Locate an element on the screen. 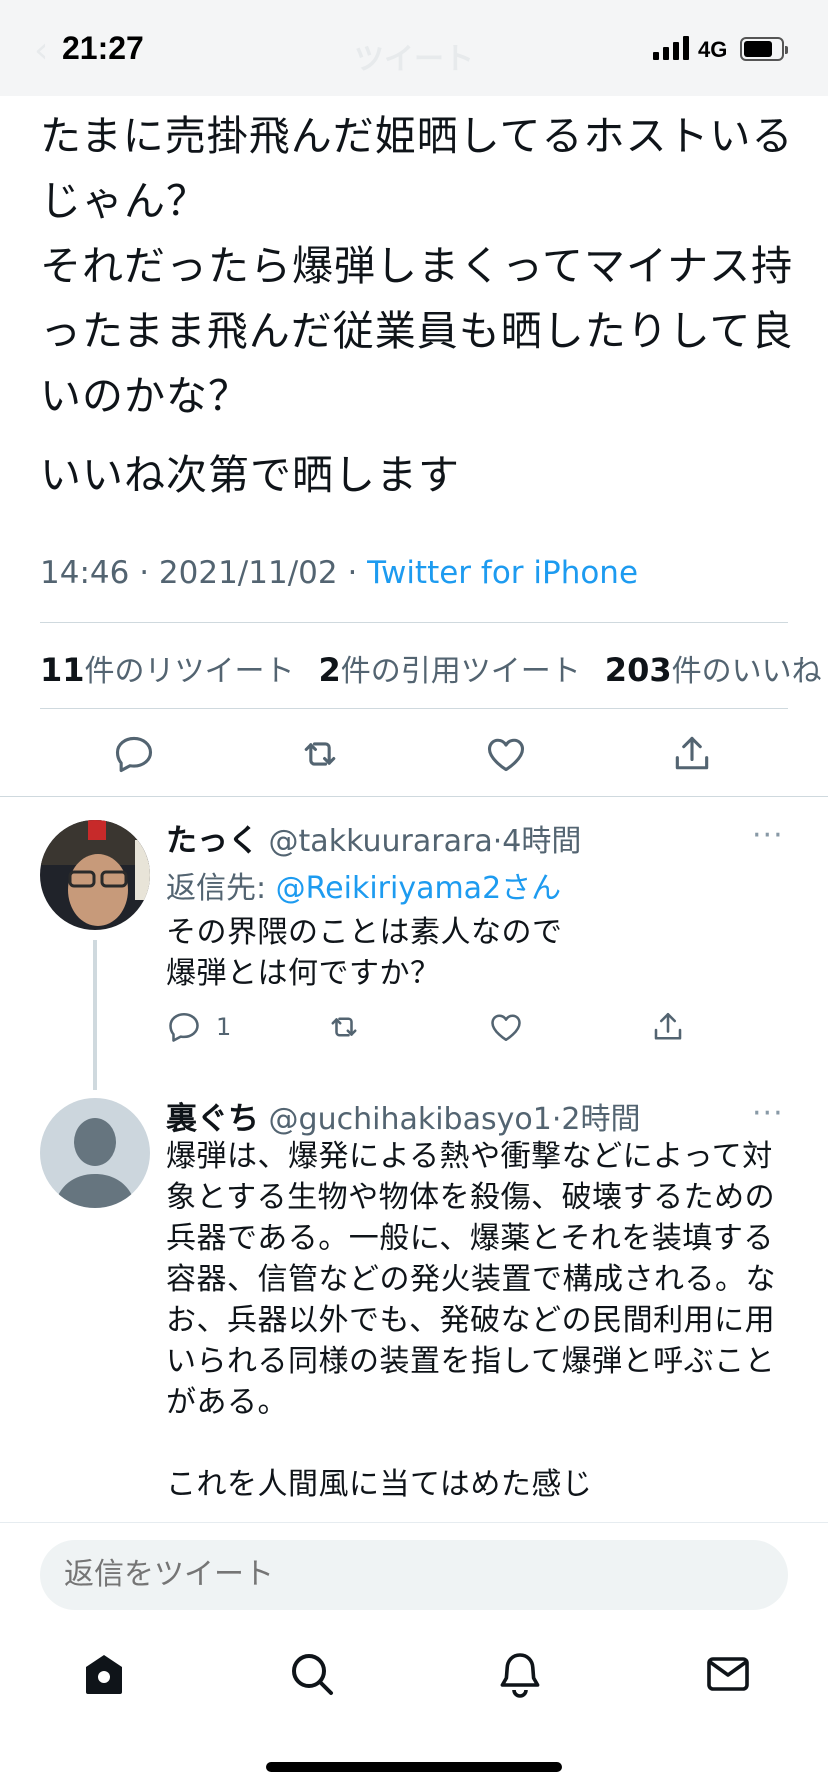 Image resolution: width=828 pixels, height=1792 pixels. reply-author: 裏ぐち @guchihakibasyo1·2時間 is located at coordinates (403, 1115).